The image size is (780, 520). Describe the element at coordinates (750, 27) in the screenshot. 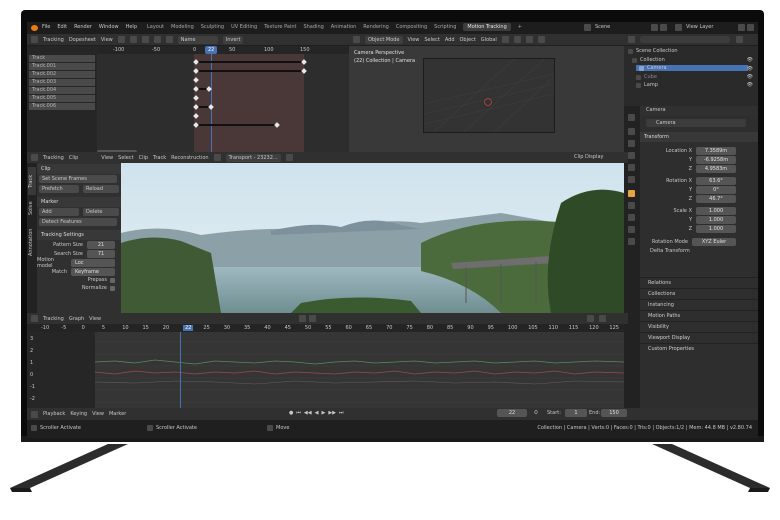

I see `delete-view-layer-icon` at that location.